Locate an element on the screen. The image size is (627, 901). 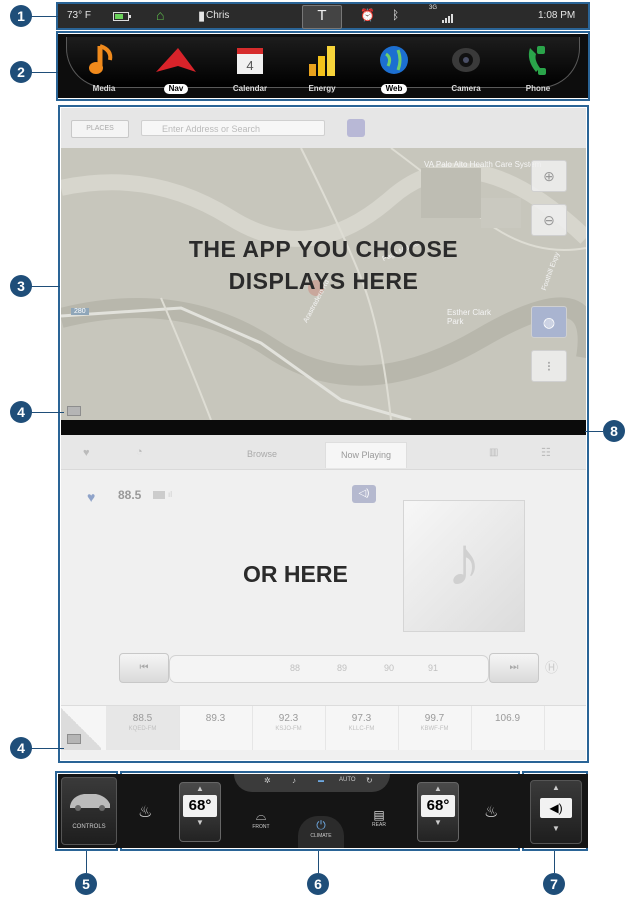
app-nav: Nav is located at coordinates (176, 69).